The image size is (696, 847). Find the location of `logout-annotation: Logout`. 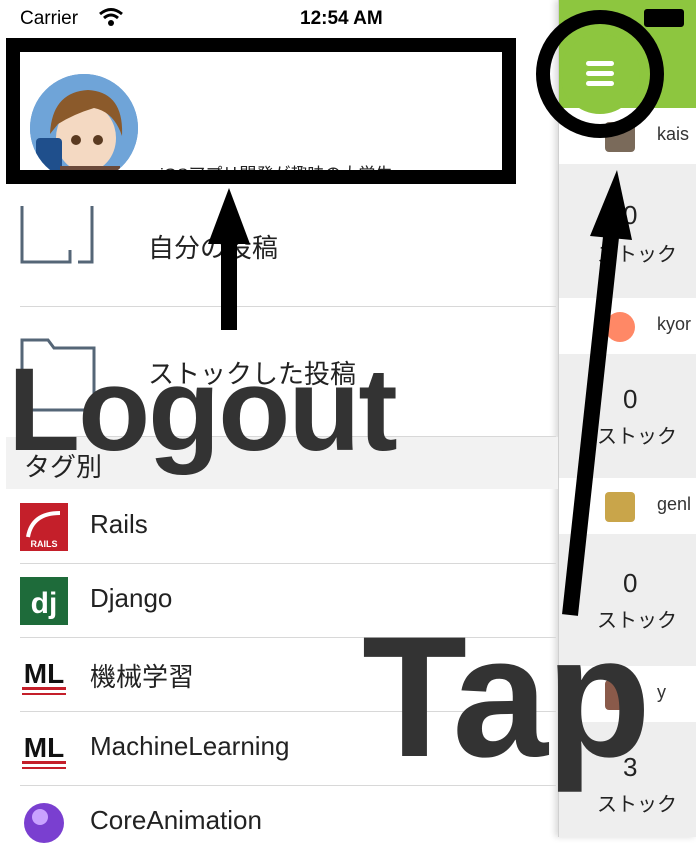

logout-annotation: Logout is located at coordinates (203, 410).